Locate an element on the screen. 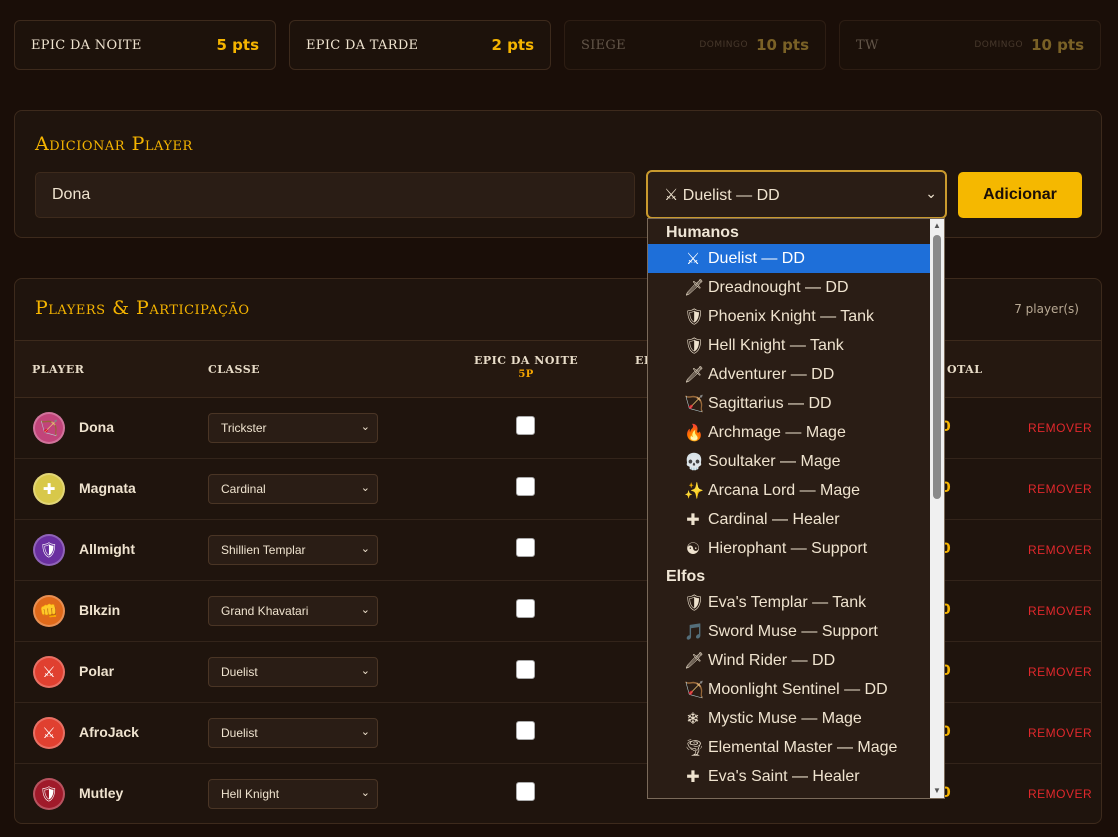 This screenshot has width=1118, height=837. player-name: Dona is located at coordinates (96, 427).